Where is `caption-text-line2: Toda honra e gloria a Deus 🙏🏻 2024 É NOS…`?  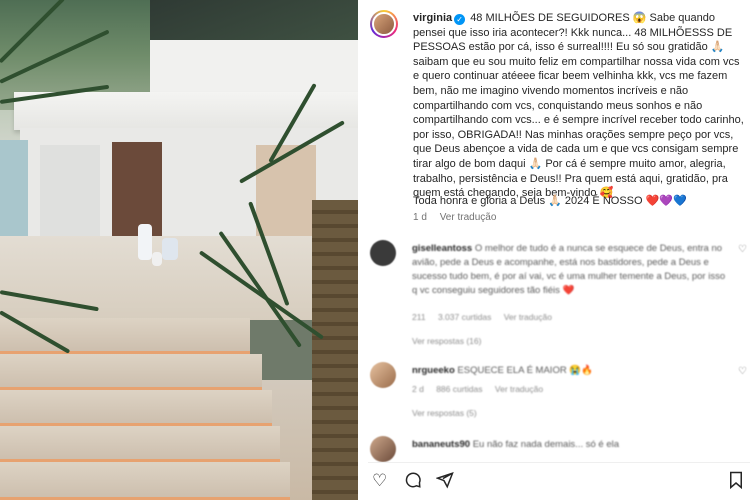
caption-text-line2: Toda honra e gloria a Deus 🙏🏻 2024 É NOS… is located at coordinates (550, 201).